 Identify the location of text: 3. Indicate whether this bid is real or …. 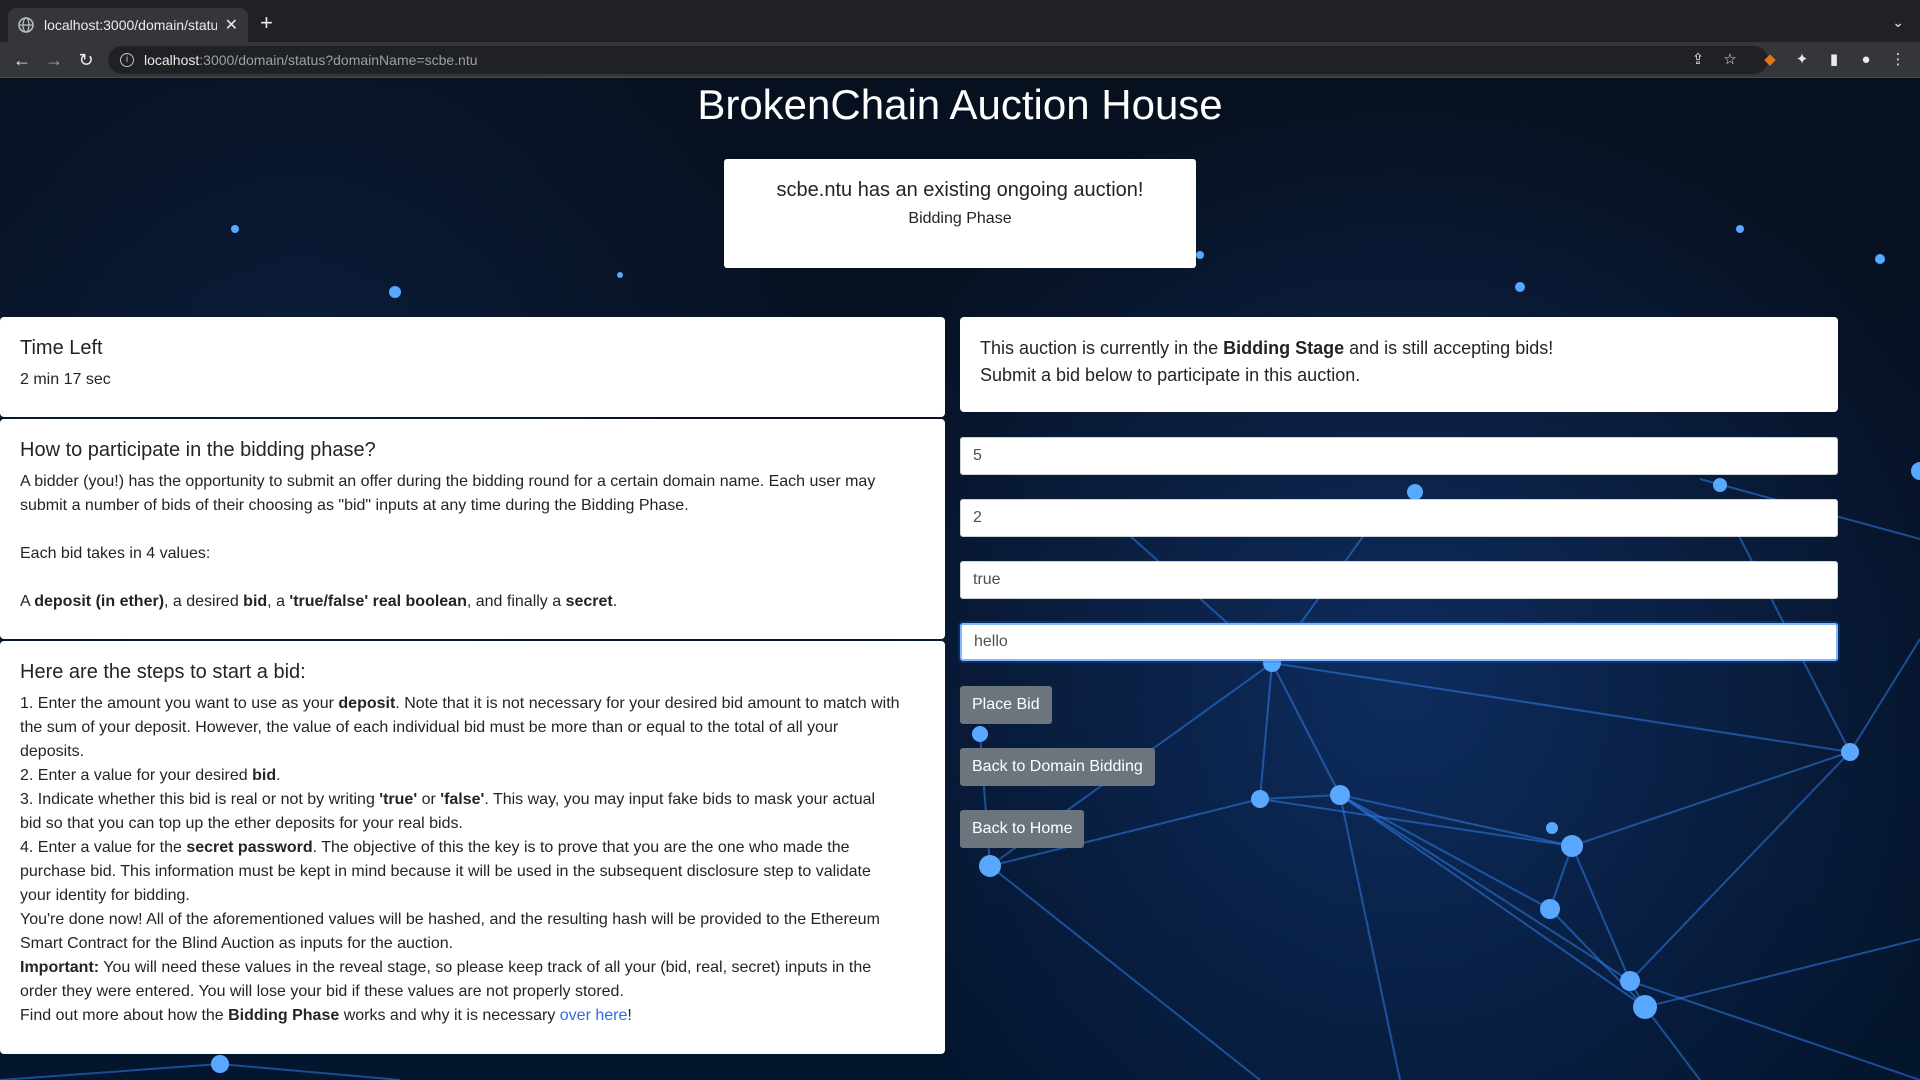
(200, 799).